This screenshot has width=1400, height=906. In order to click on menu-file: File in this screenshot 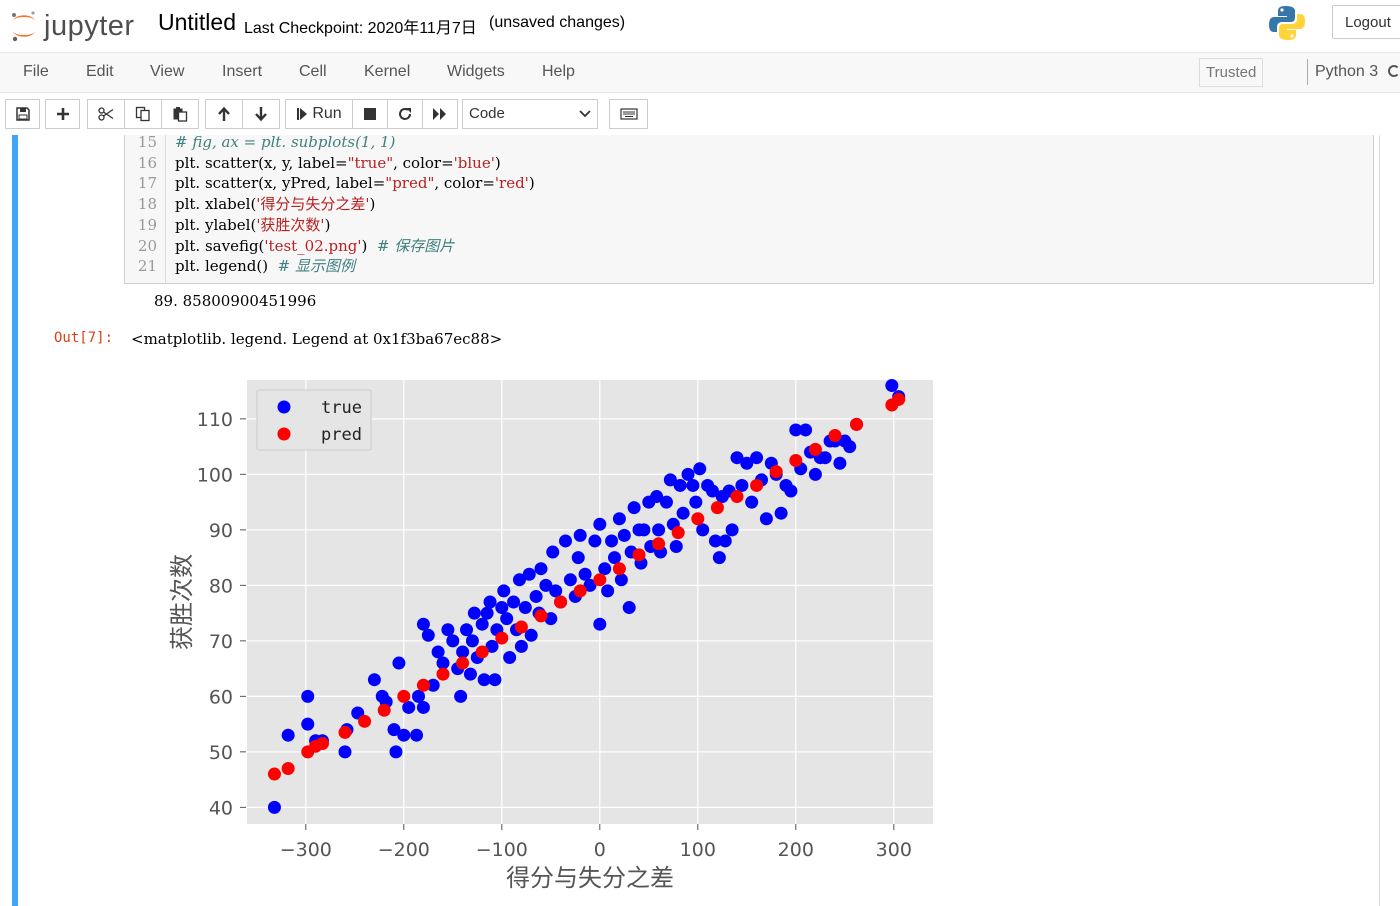, I will do `click(36, 72)`.